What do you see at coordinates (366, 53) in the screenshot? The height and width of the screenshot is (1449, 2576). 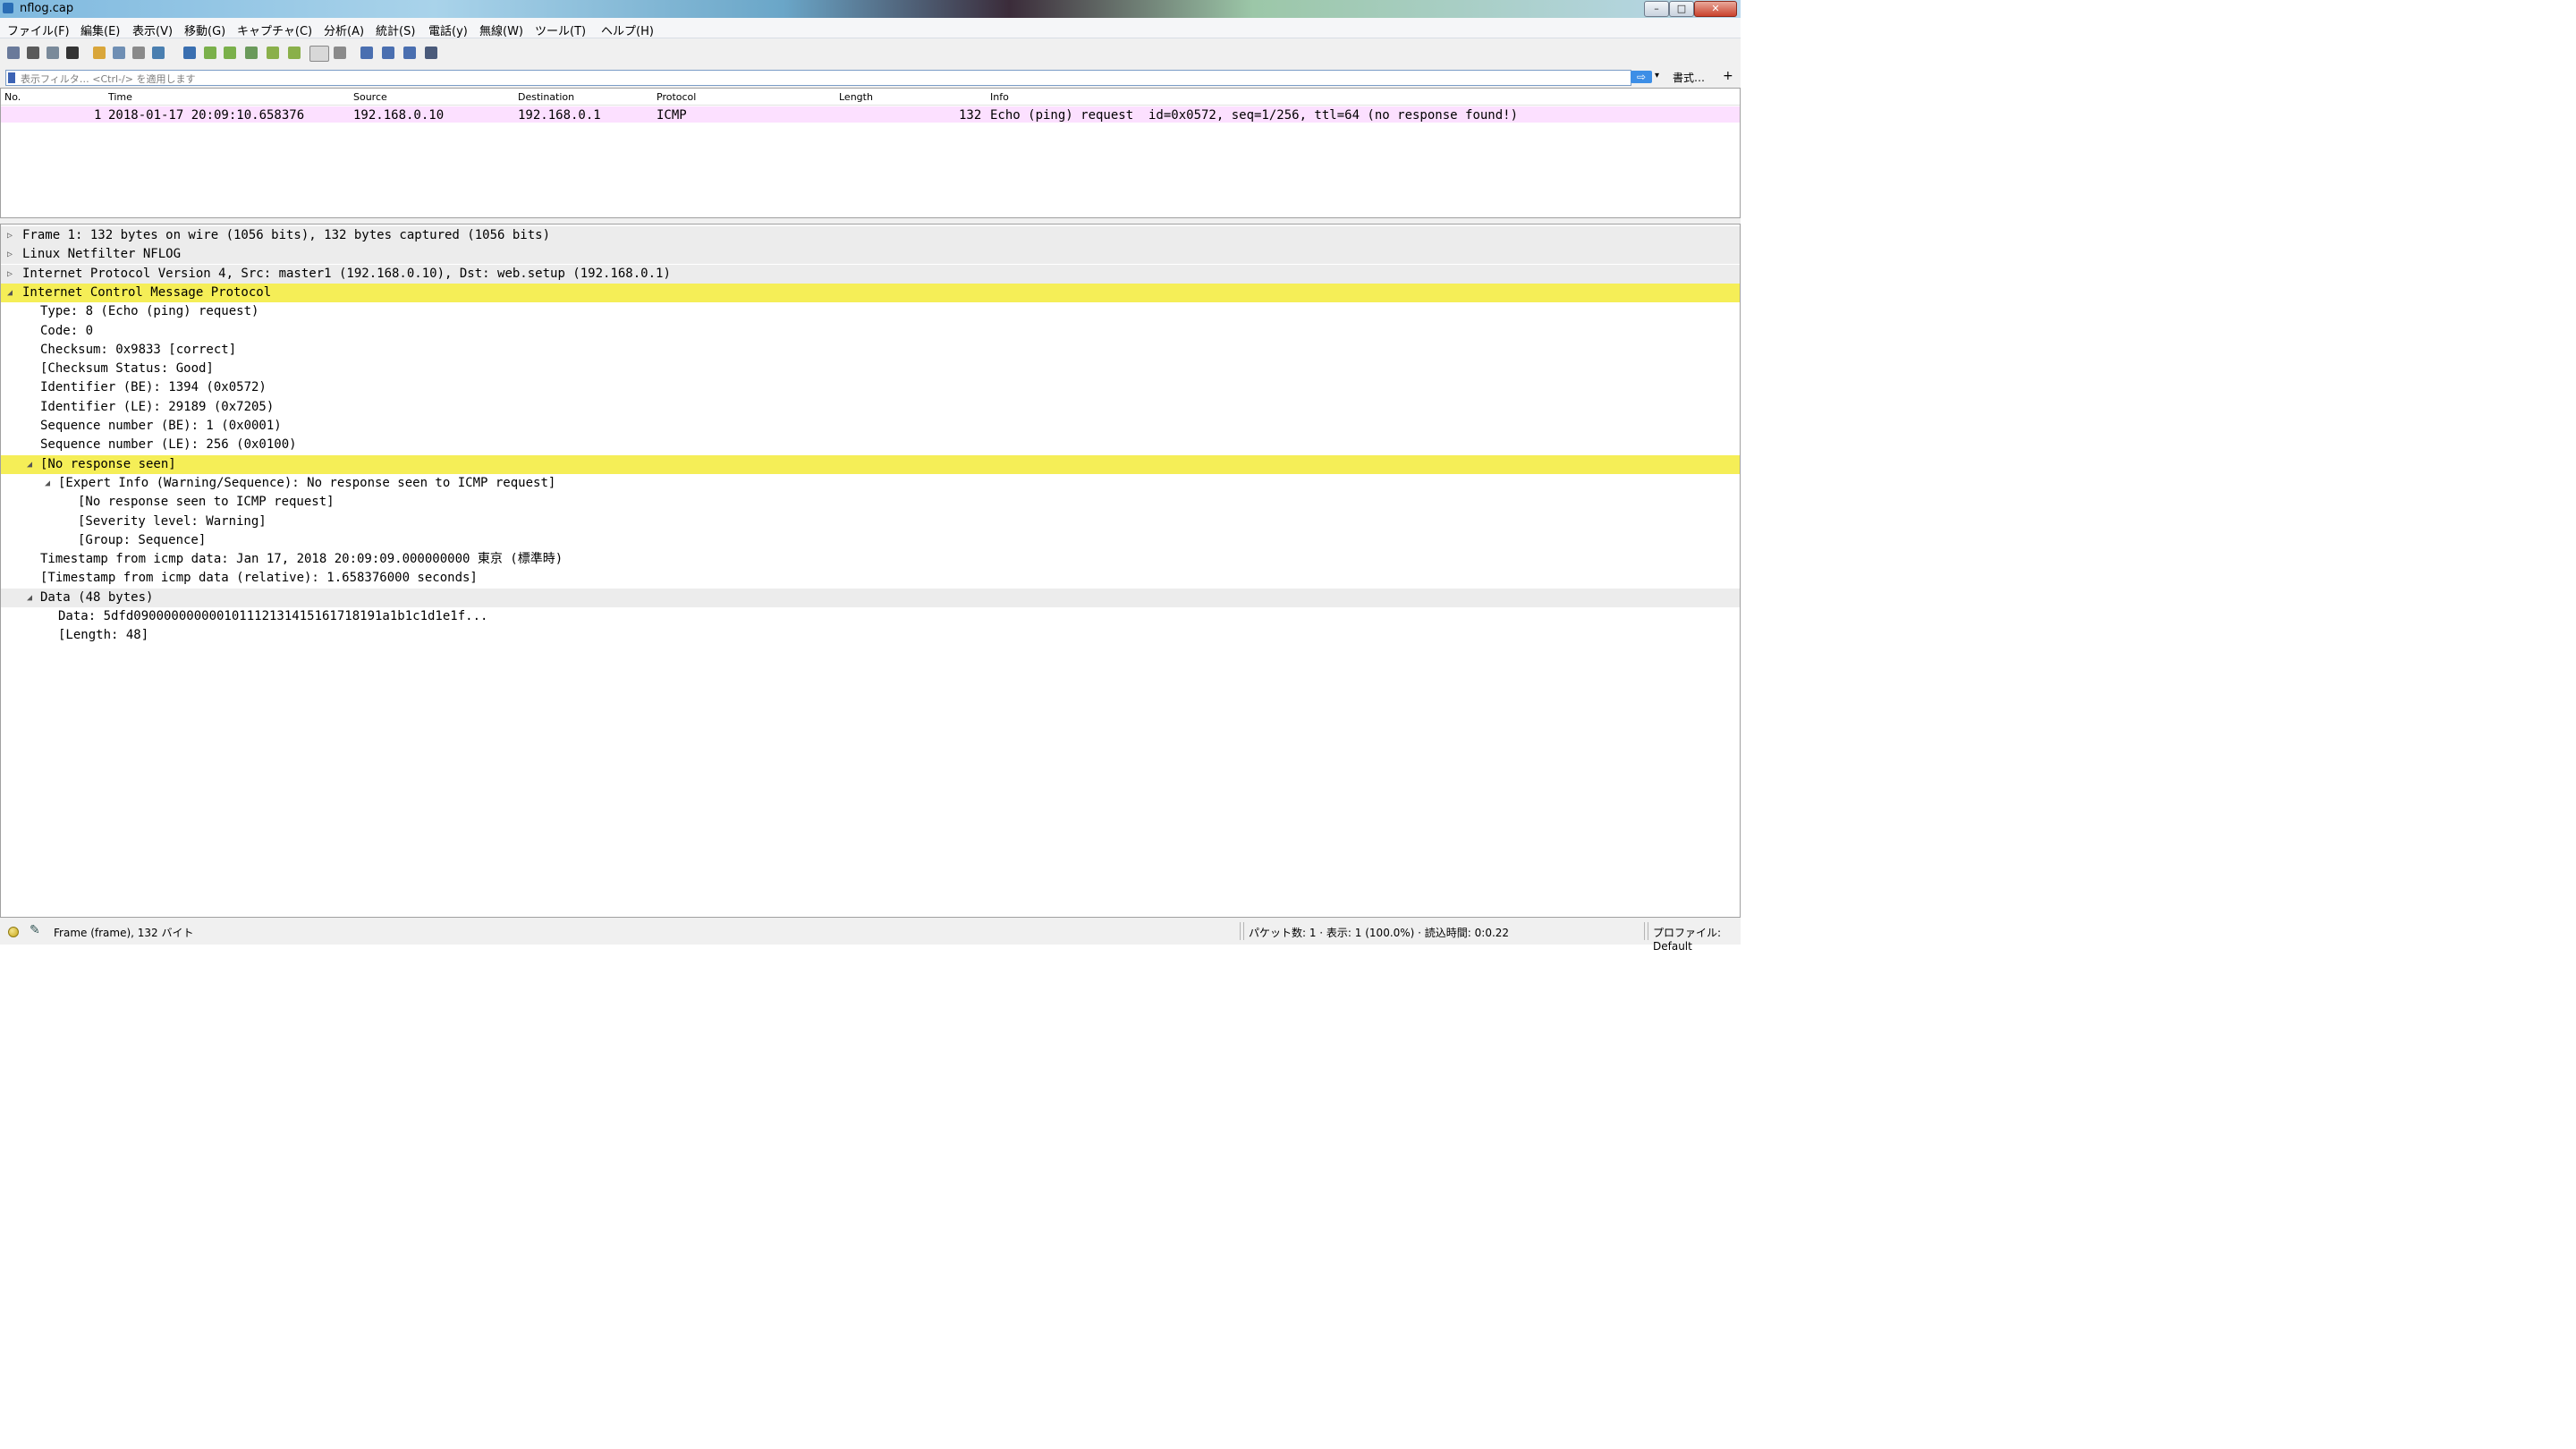 I see `zoom-in-icon` at bounding box center [366, 53].